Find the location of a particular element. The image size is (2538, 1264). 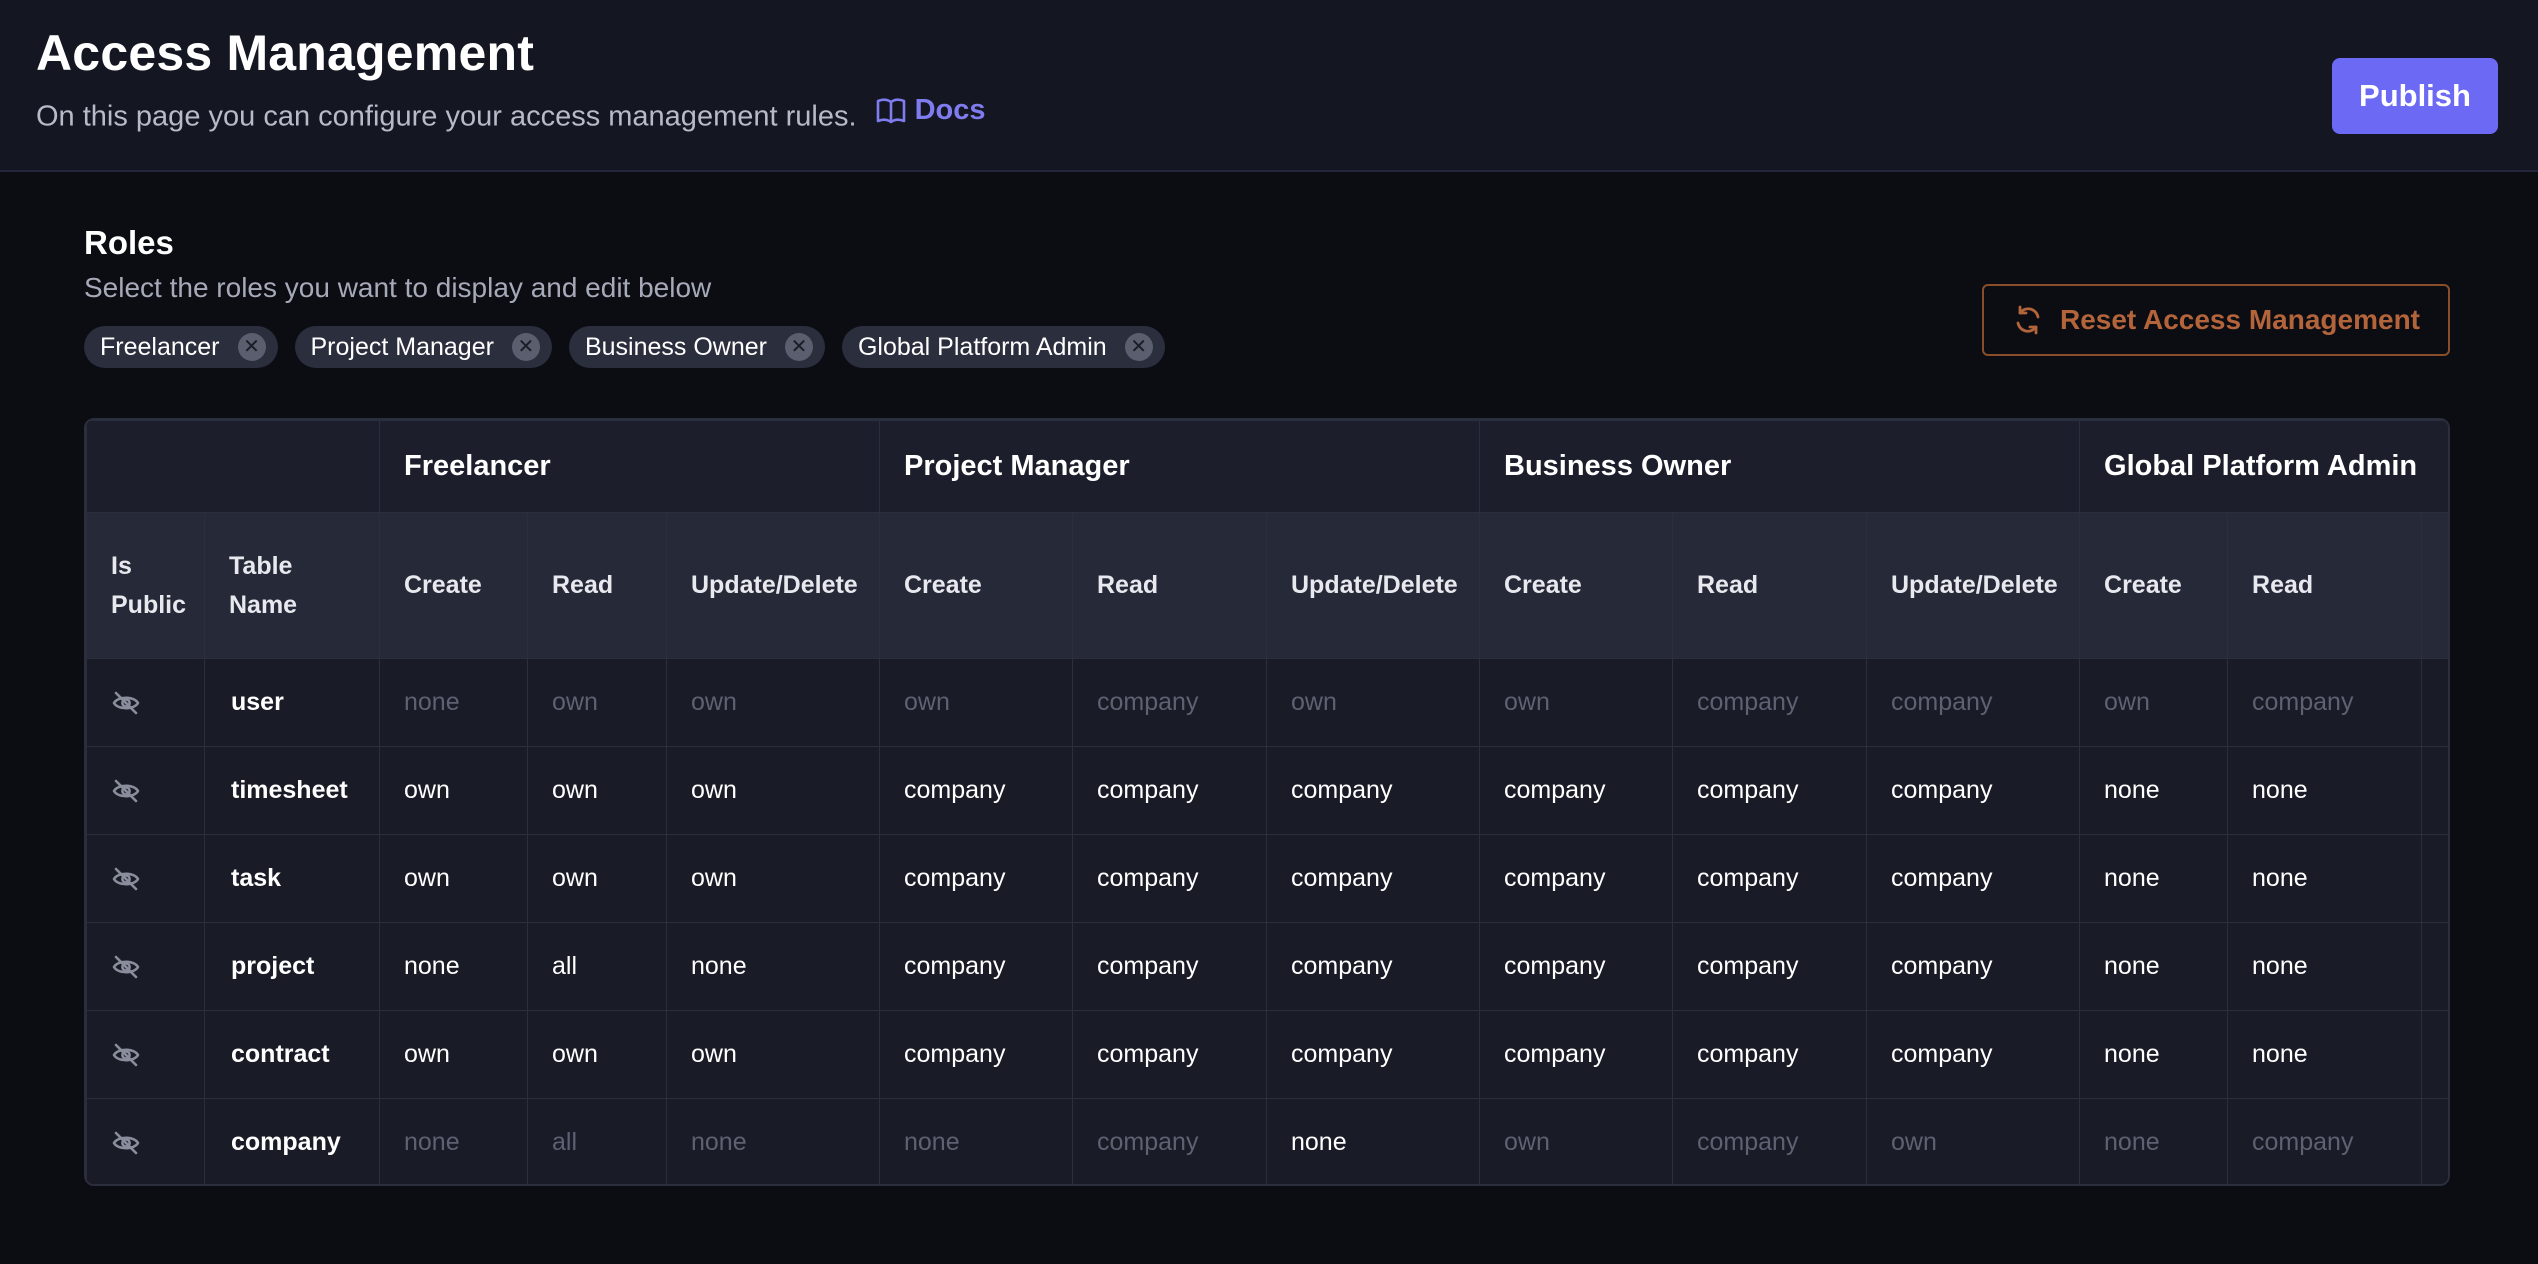

table-name-cell: timesheet is located at coordinates (292, 790).